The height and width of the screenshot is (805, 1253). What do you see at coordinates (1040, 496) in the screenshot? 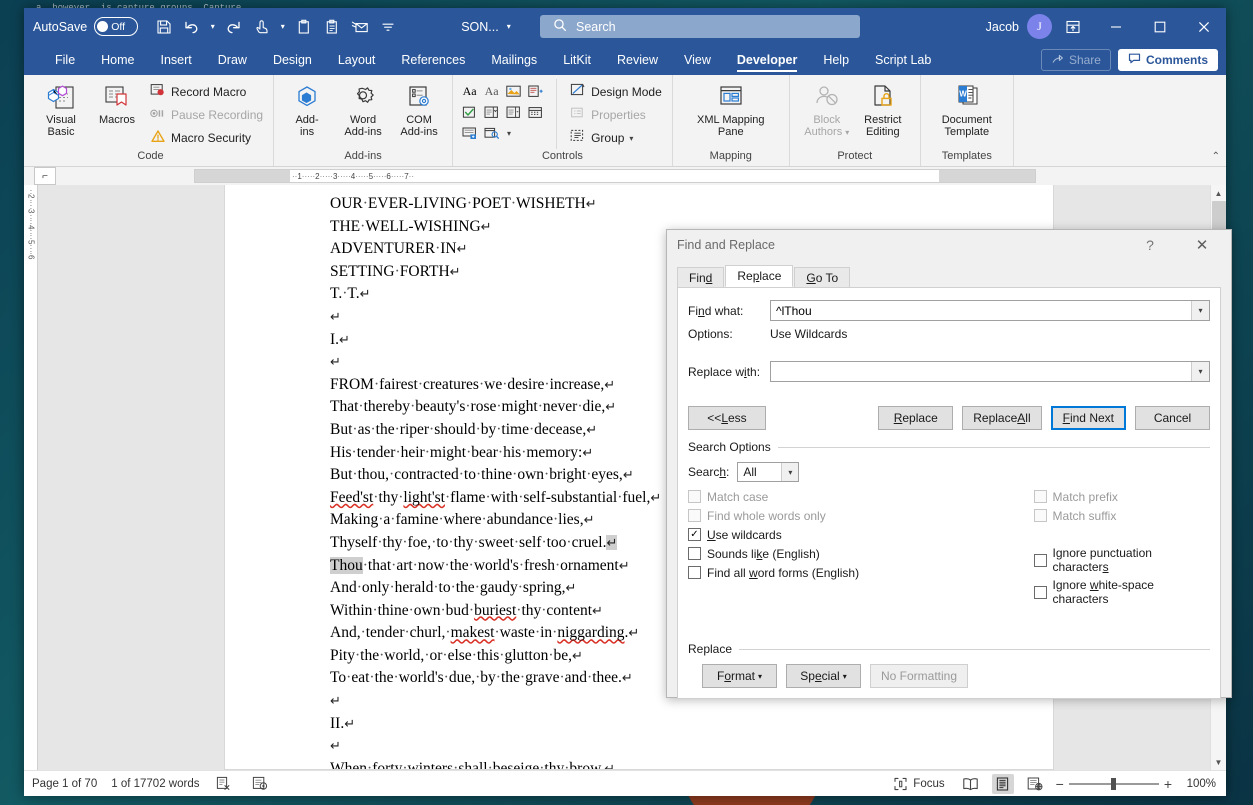
I see `match-prefix-checkbox` at bounding box center [1040, 496].